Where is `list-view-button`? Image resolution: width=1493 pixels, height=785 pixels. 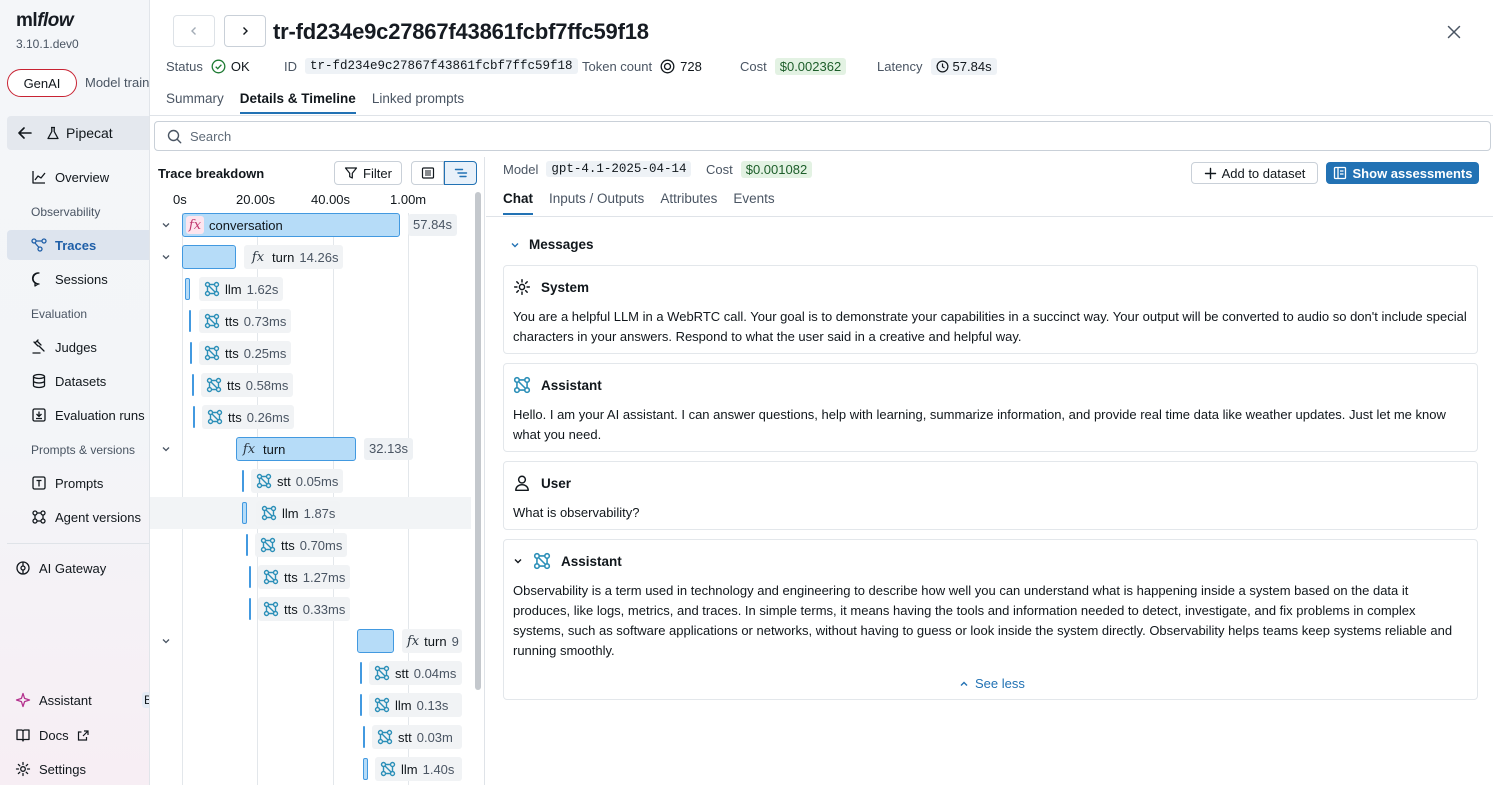
list-view-button is located at coordinates (427, 173).